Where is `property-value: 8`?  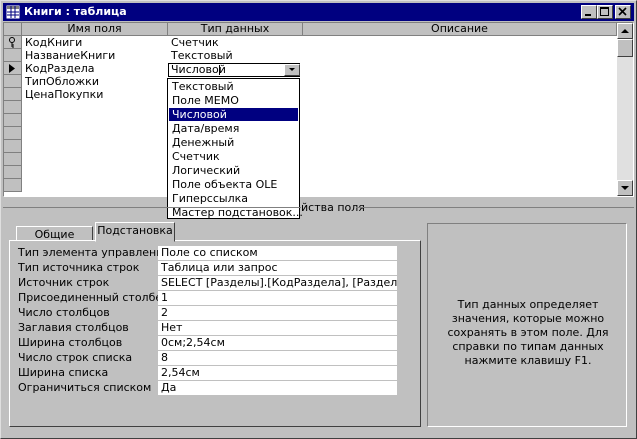 property-value: 8 is located at coordinates (277, 358).